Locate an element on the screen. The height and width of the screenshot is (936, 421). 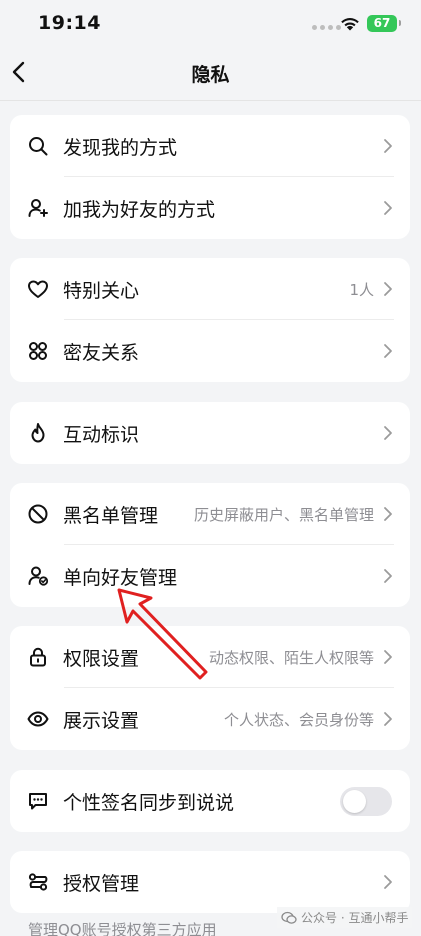
row-label: 加我为好友的方式 is located at coordinates (139, 210).